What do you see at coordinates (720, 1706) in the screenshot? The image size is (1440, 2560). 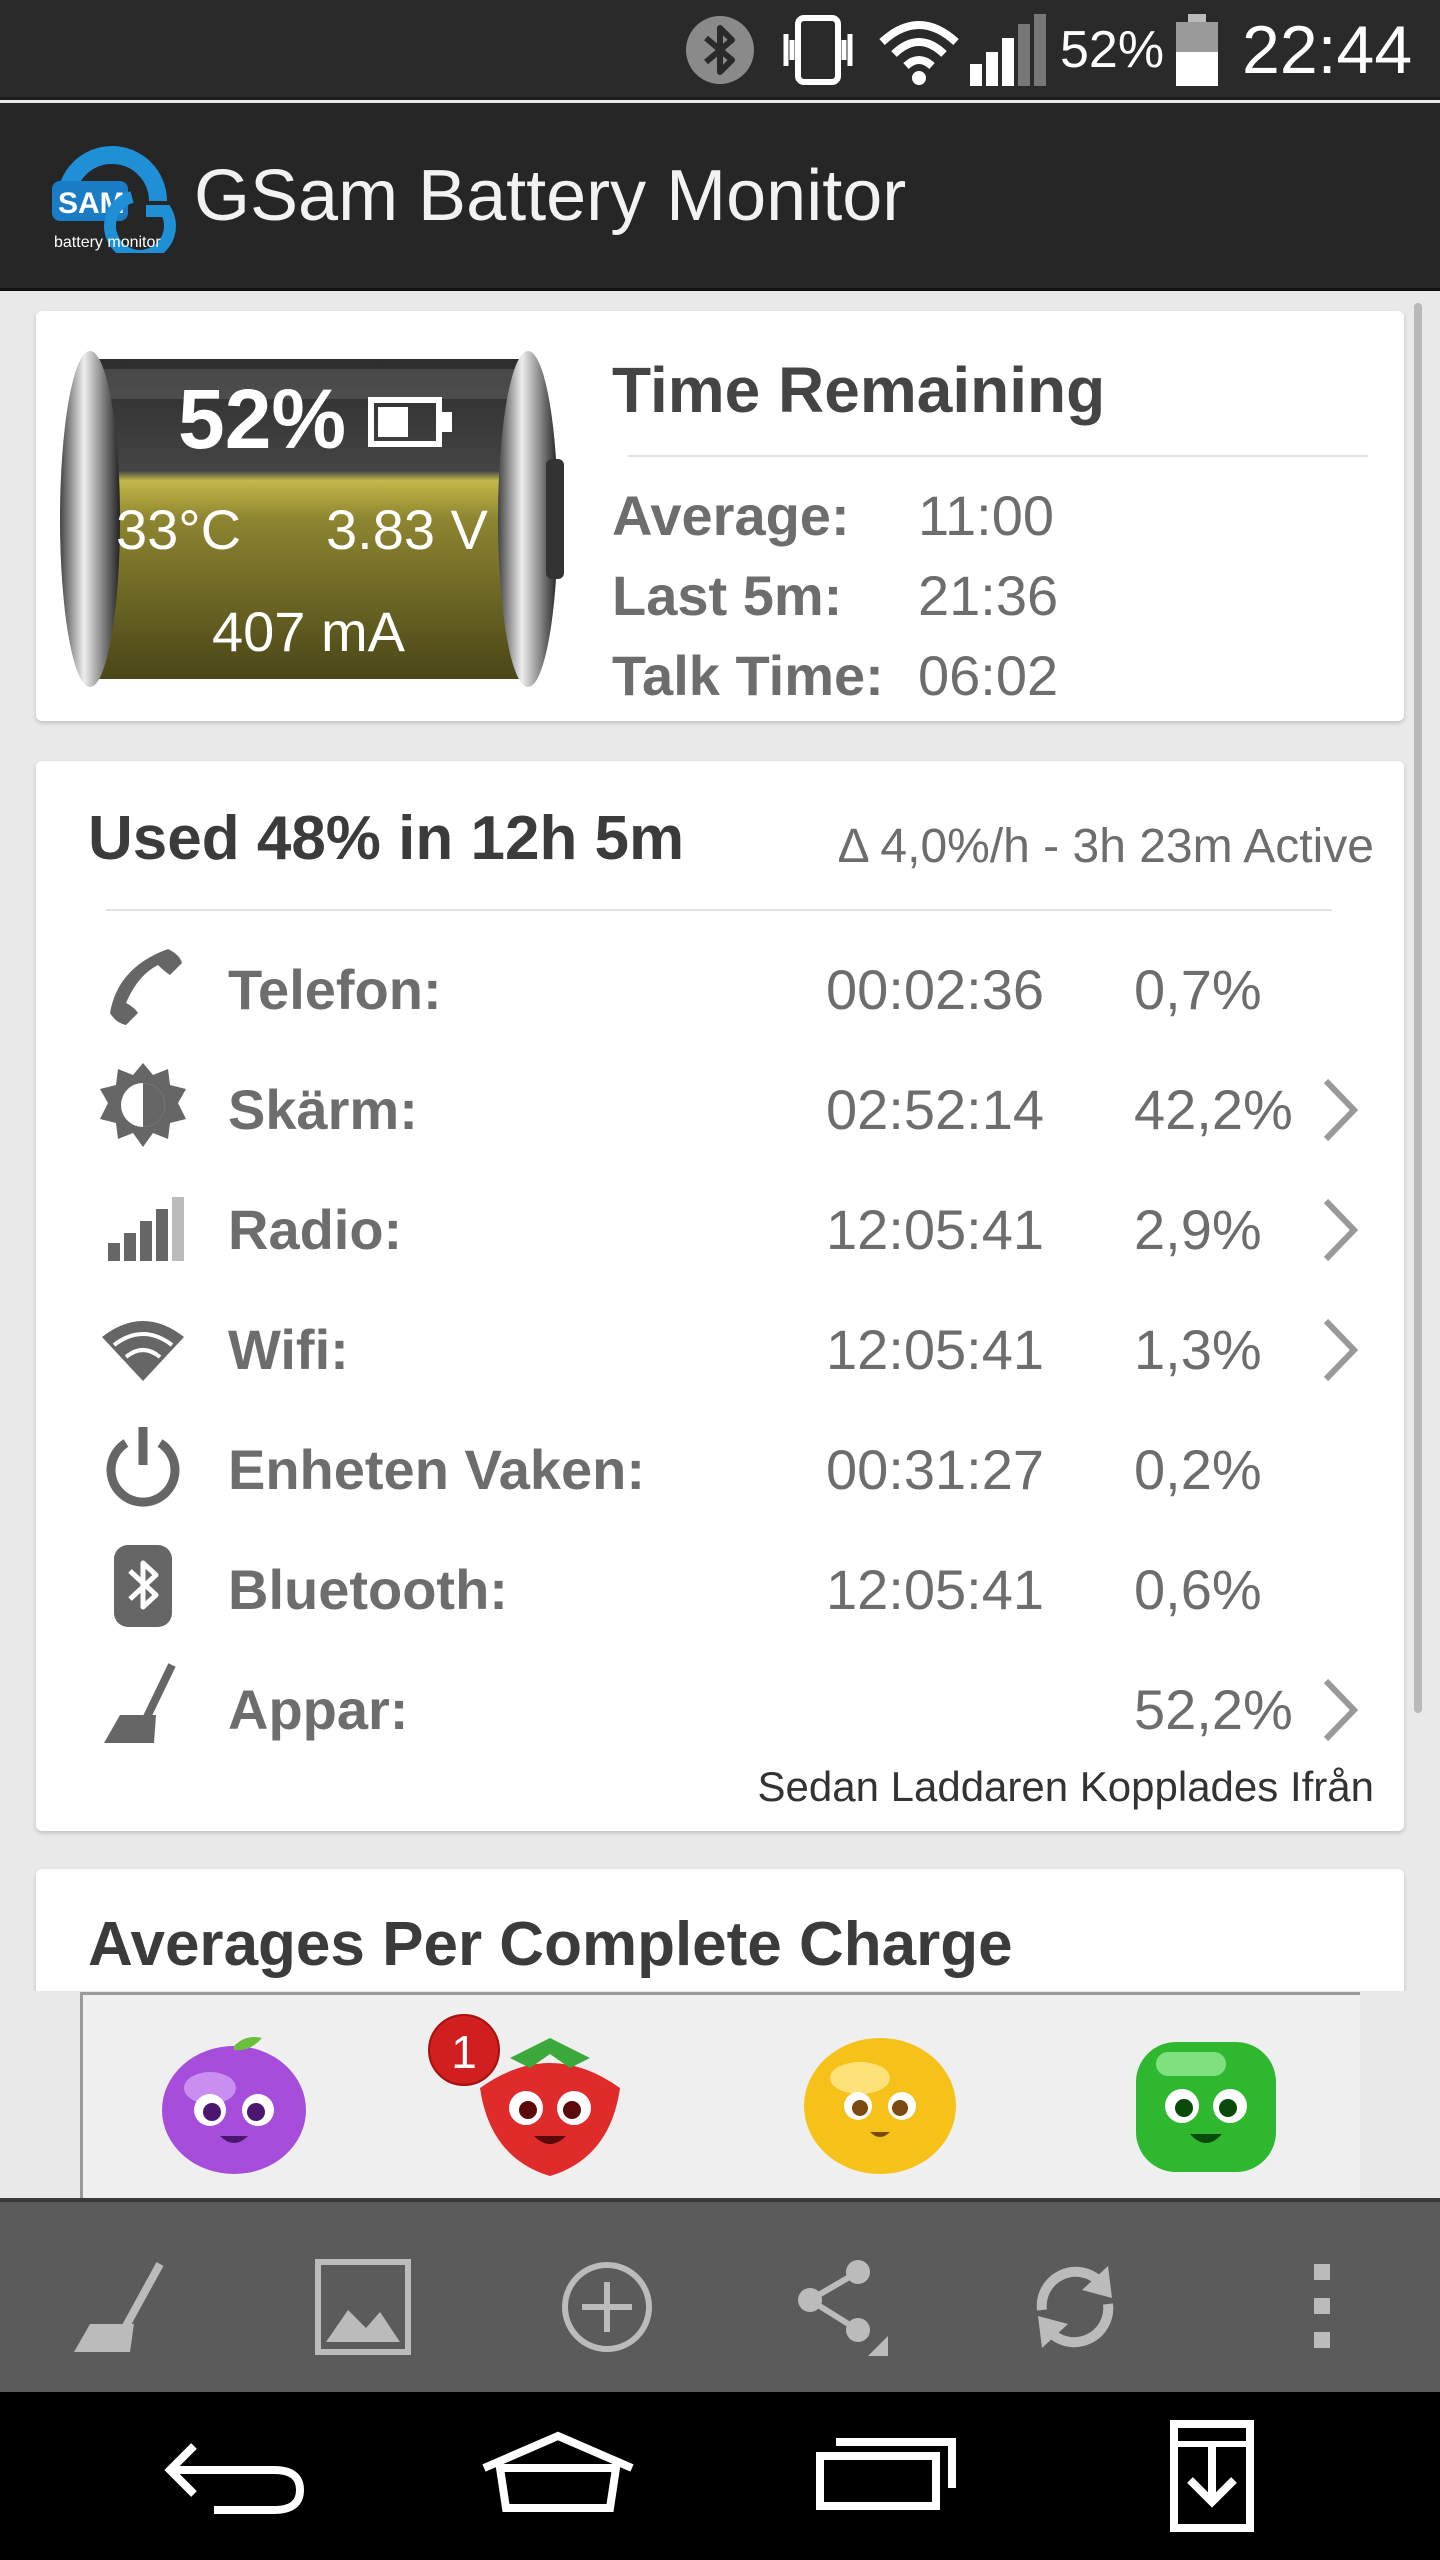 I see `usage-row-appar: Appar: 52,2%` at bounding box center [720, 1706].